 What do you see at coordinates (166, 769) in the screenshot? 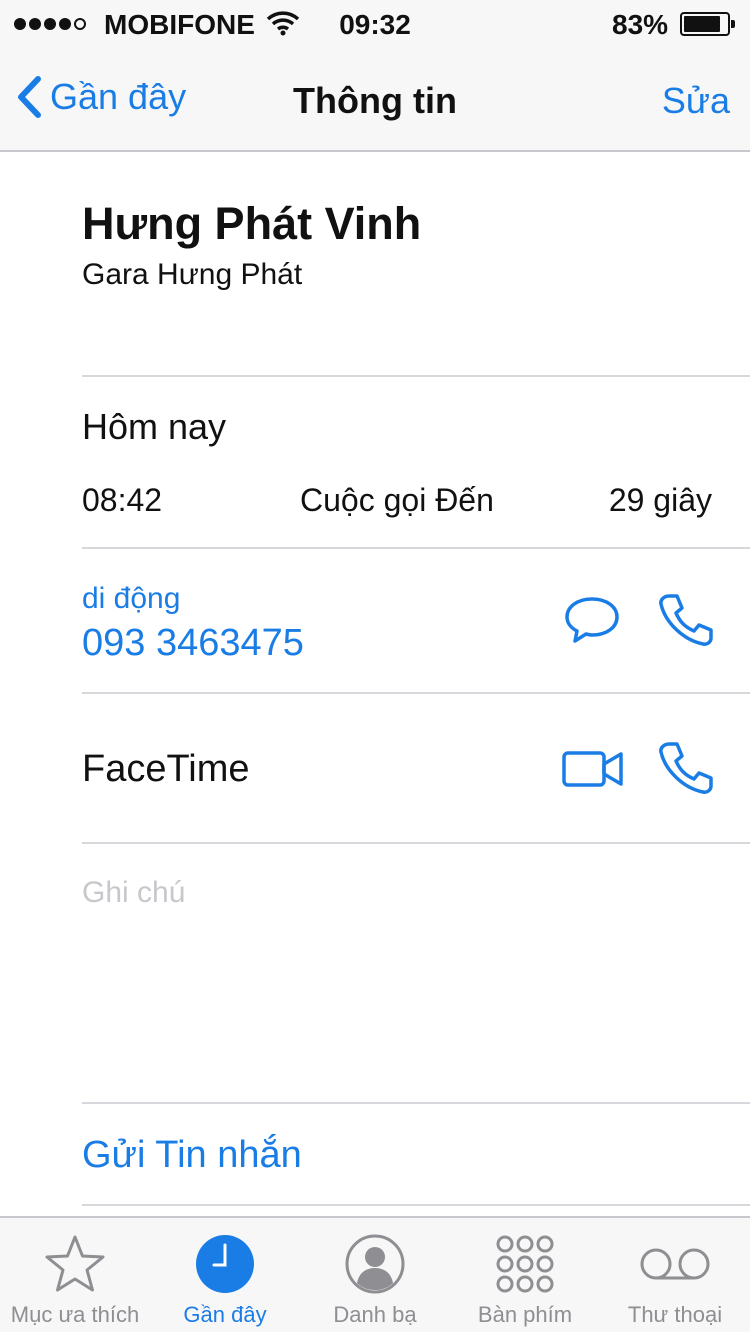
I see `facetime-label: FaceTime` at bounding box center [166, 769].